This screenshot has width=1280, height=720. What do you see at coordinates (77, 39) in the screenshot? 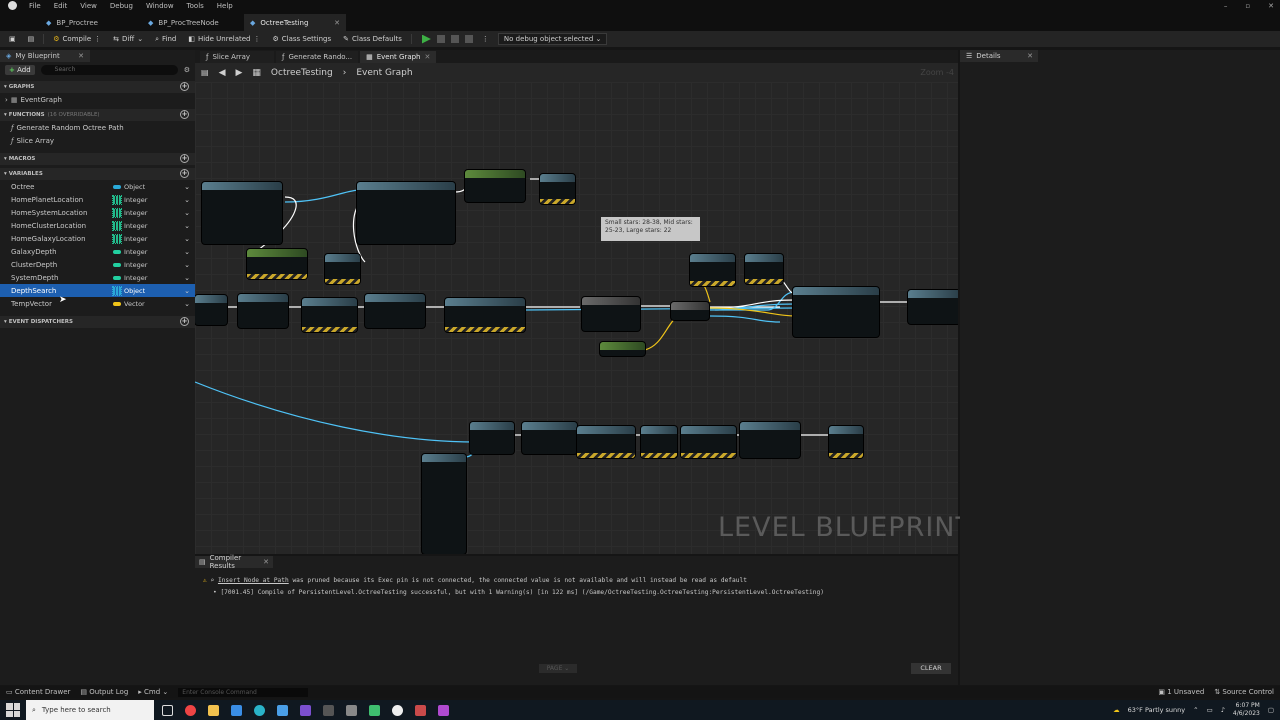
I see `compile-button: ⚙ Compile ⋮` at bounding box center [77, 39].